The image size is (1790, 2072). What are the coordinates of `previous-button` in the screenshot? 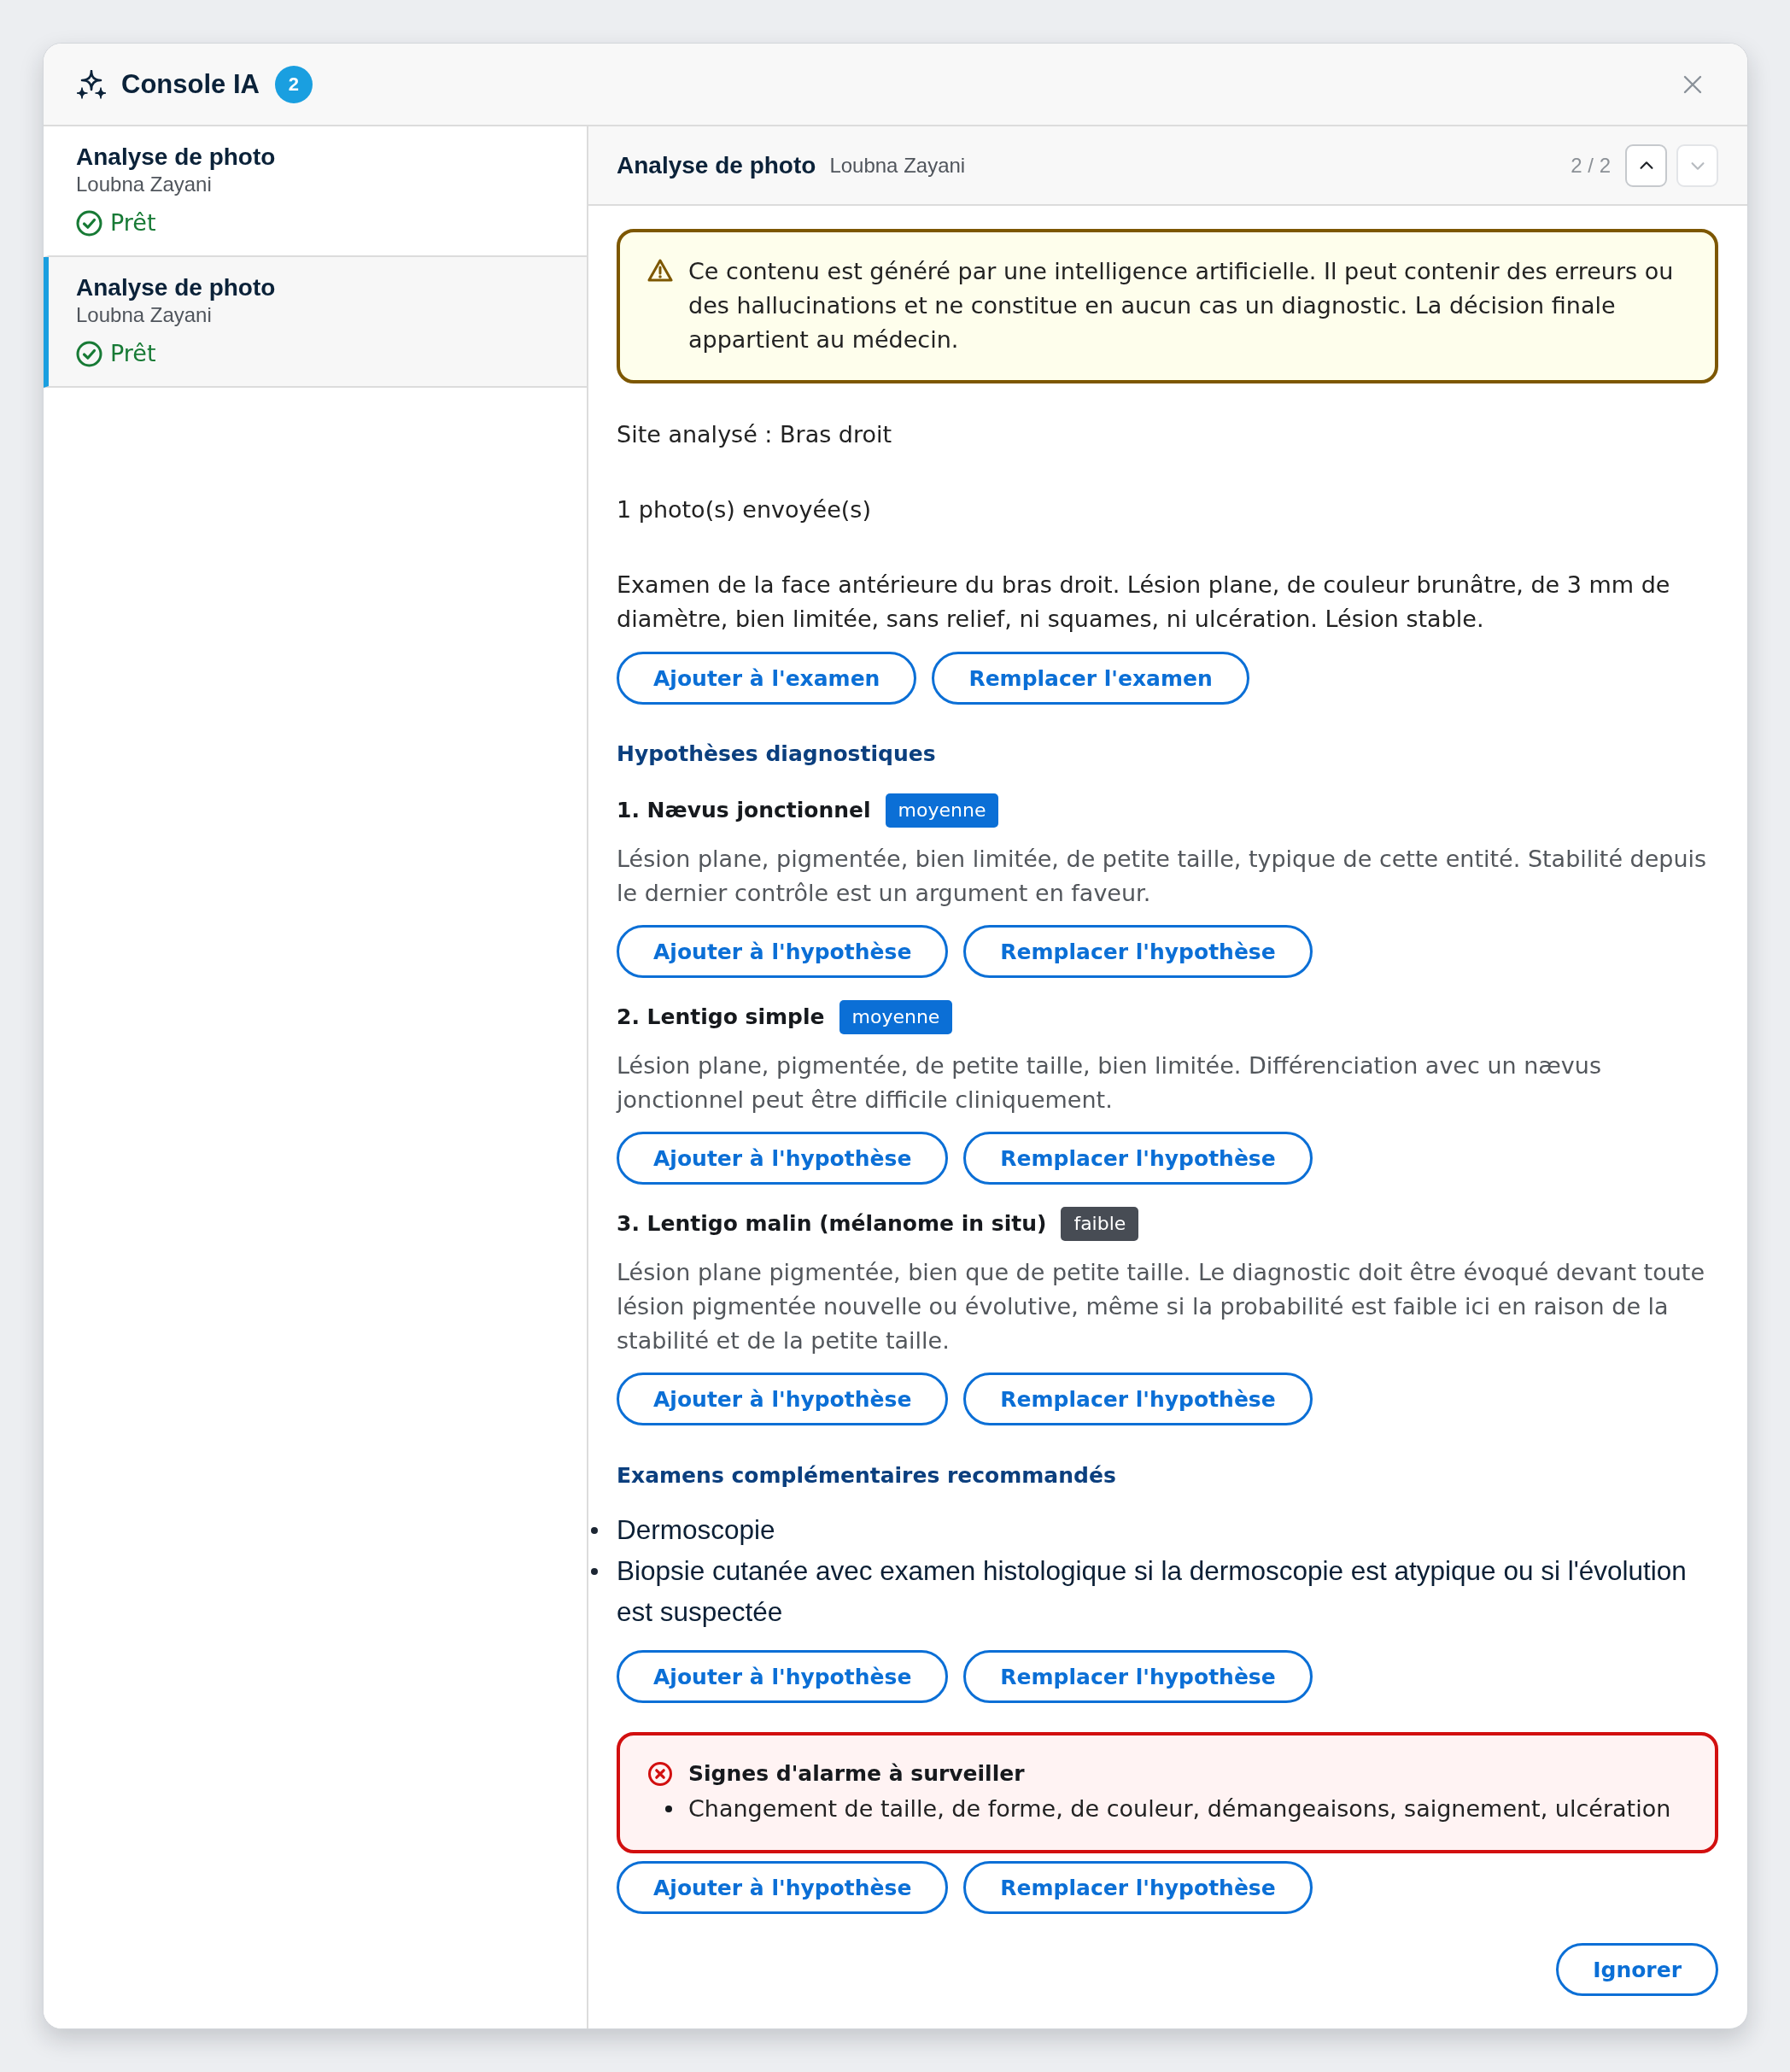 It's located at (1646, 165).